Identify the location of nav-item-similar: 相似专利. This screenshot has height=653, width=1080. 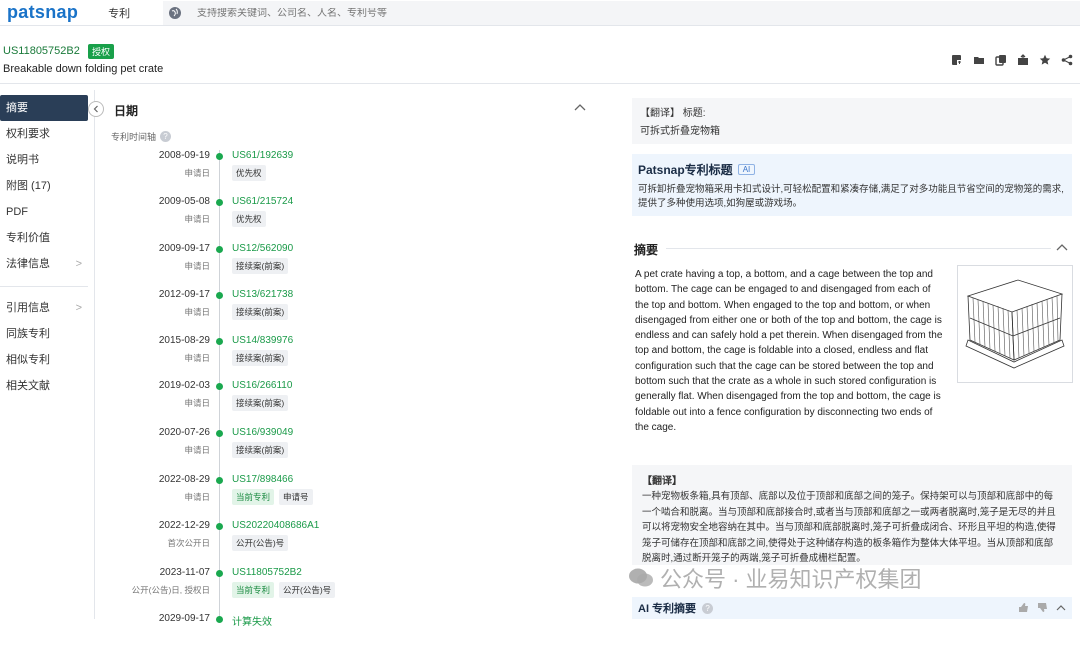
(44, 360).